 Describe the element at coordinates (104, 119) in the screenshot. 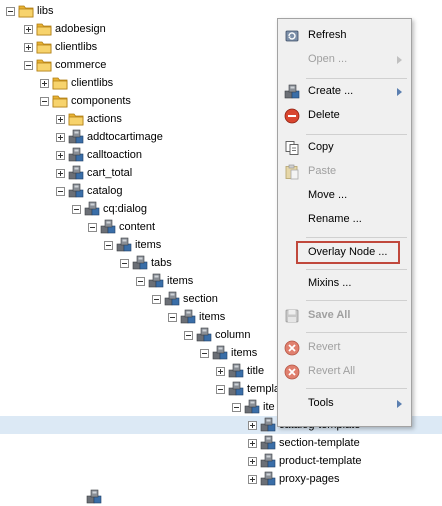

I see `tree-node-label: actions` at that location.